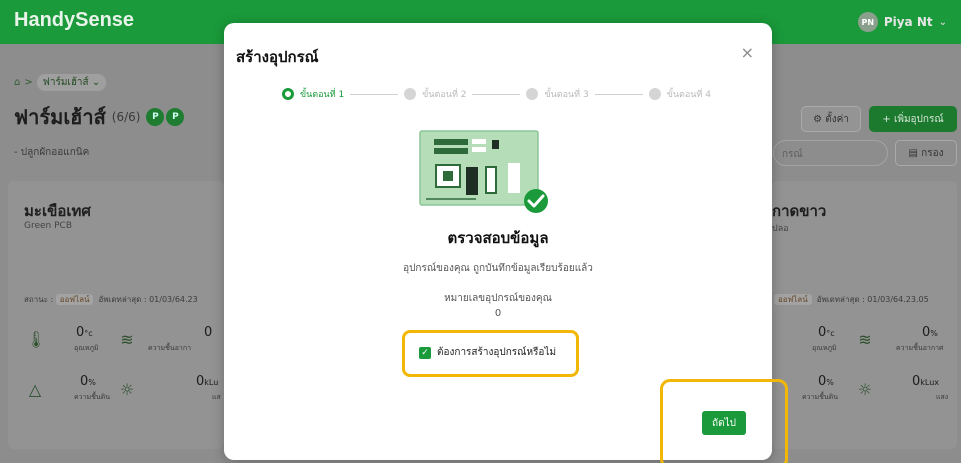 The width and height of the screenshot is (961, 463). What do you see at coordinates (908, 22) in the screenshot?
I see `user-name: Piya Nt` at bounding box center [908, 22].